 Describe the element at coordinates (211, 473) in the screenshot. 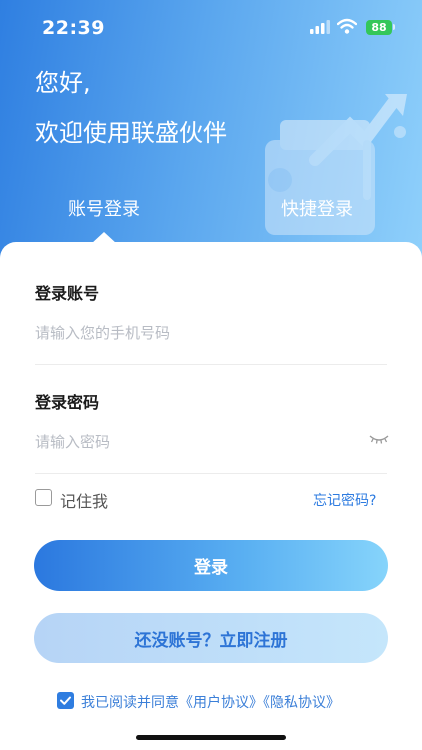

I see `password-divider` at that location.